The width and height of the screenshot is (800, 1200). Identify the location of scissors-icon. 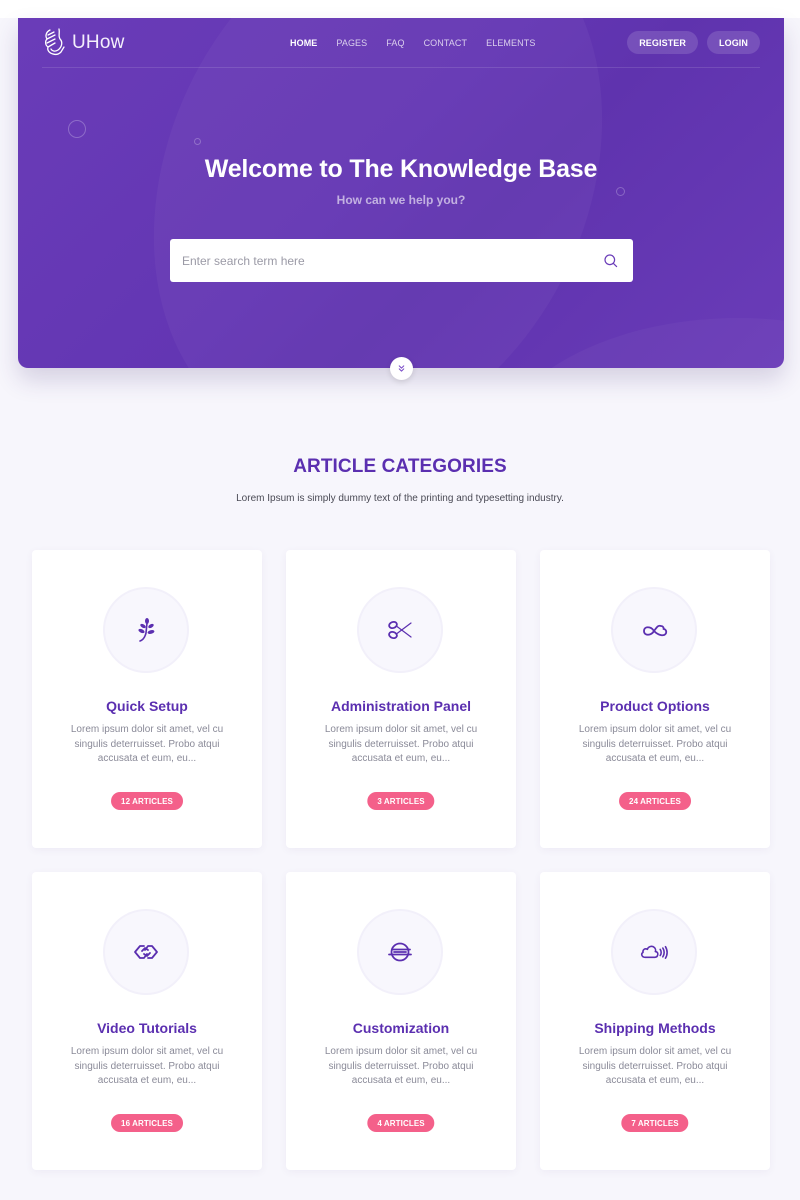
(400, 630).